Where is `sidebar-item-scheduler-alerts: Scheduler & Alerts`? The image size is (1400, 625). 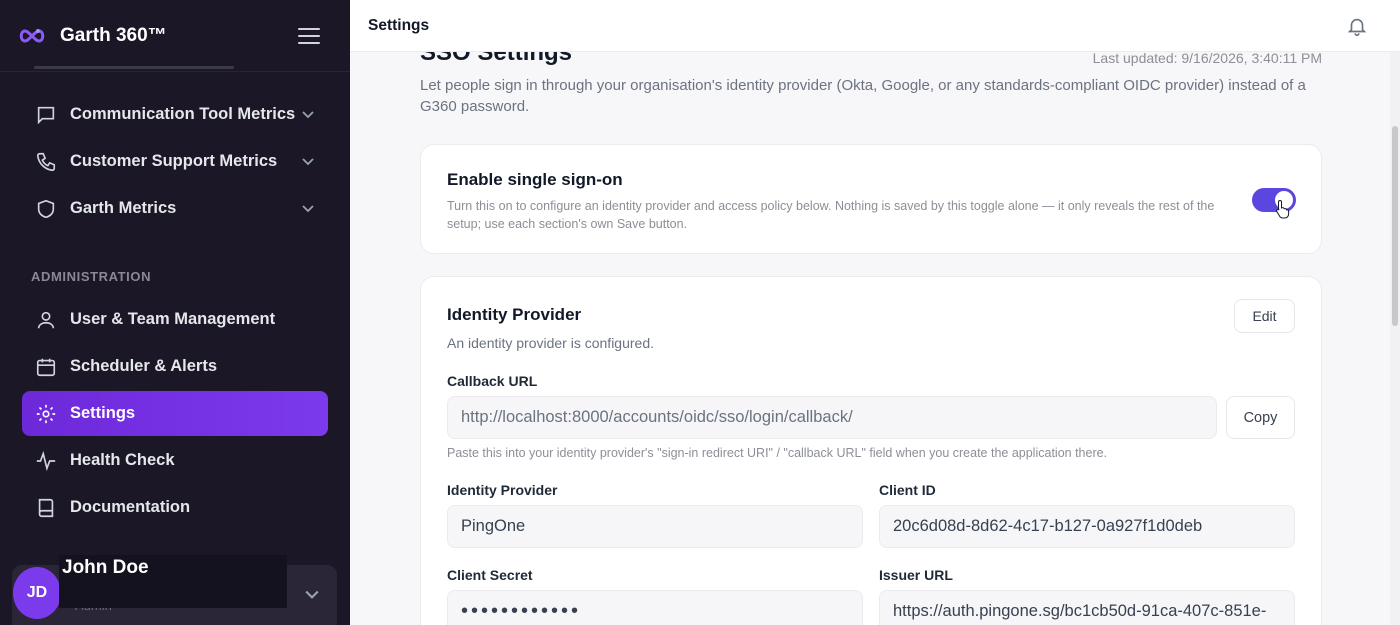 sidebar-item-scheduler-alerts: Scheduler & Alerts is located at coordinates (175, 366).